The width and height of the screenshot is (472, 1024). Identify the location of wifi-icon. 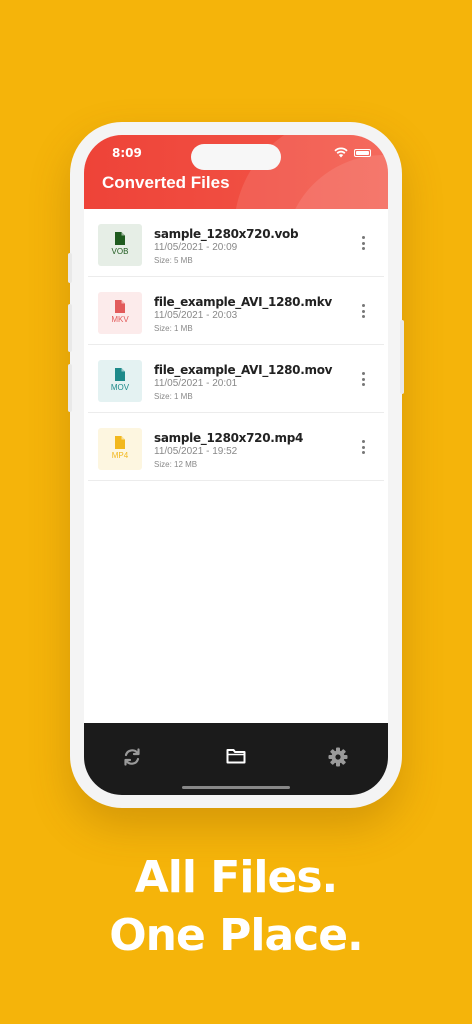
(341, 152).